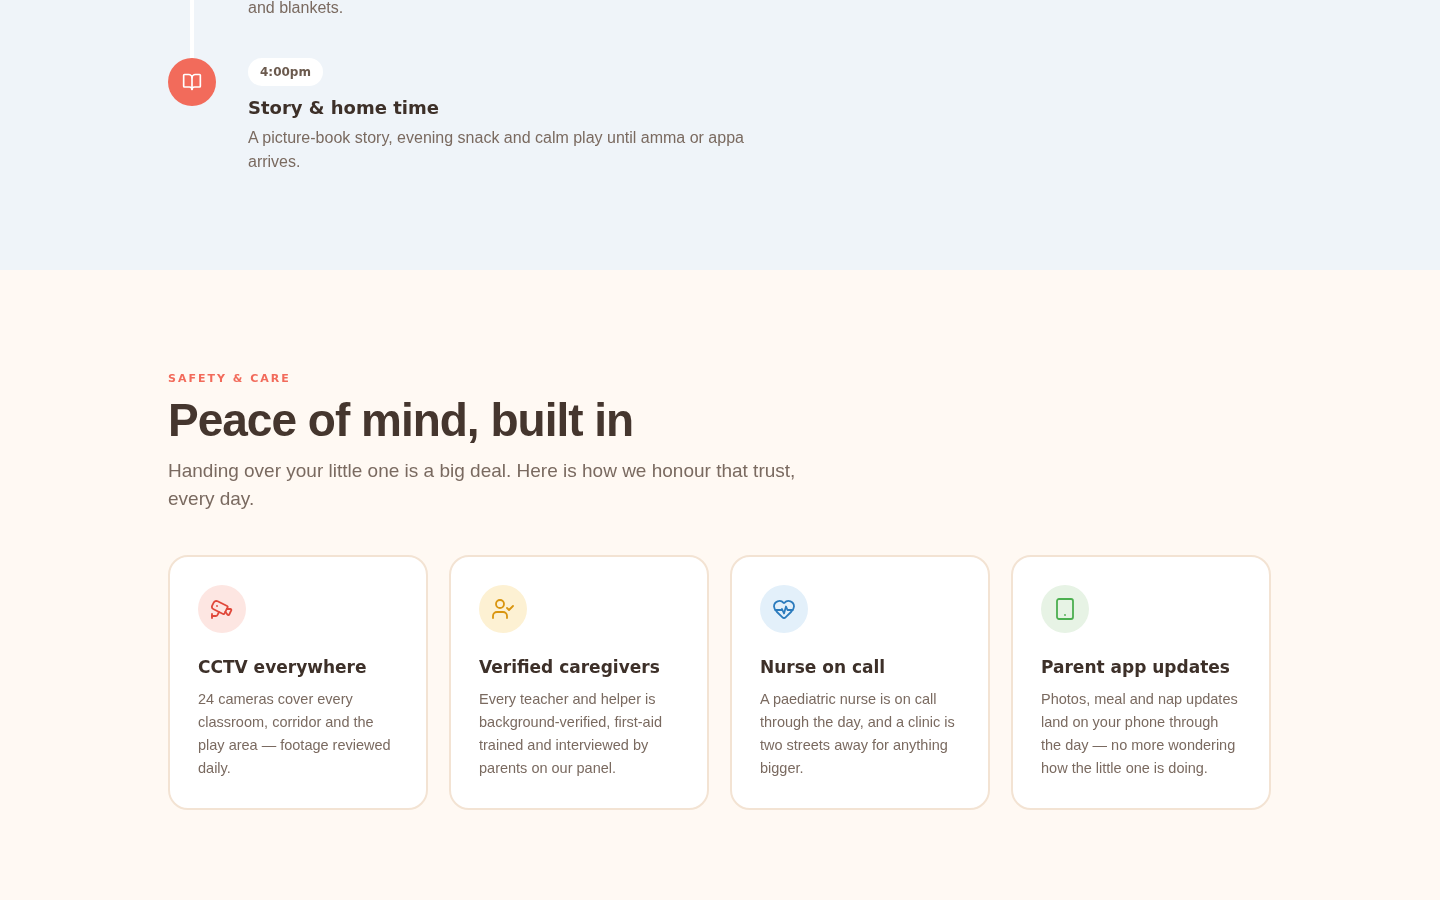 Image resolution: width=1440 pixels, height=900 pixels. Describe the element at coordinates (784, 609) in the screenshot. I see `heart-pulse-icon` at that location.